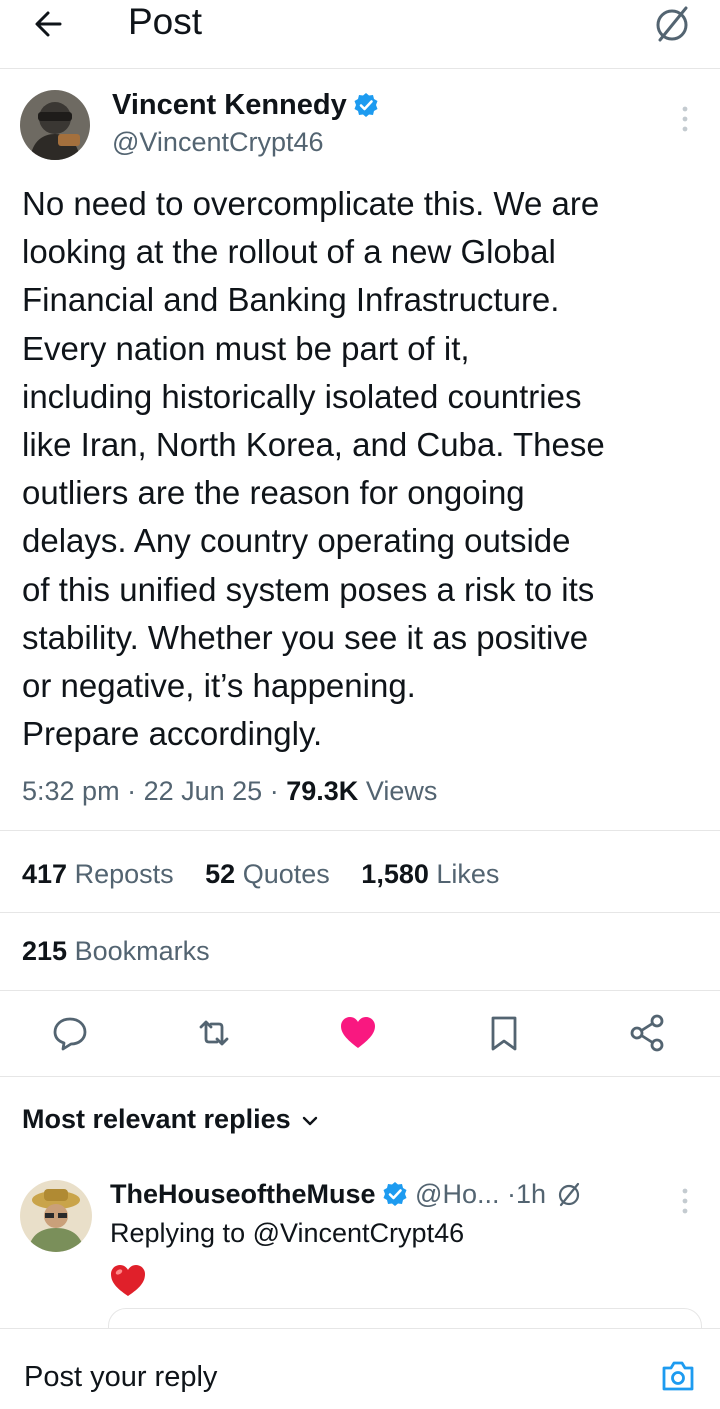 This screenshot has width=720, height=1409. Describe the element at coordinates (71, 791) in the screenshot. I see `post-time: 5:32 pm` at that location.